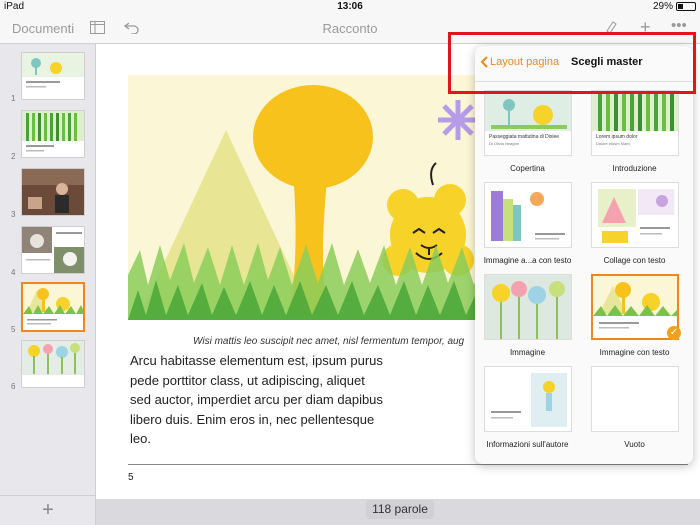  What do you see at coordinates (635, 399) in the screenshot?
I see `master-tile-vuoto` at bounding box center [635, 399].